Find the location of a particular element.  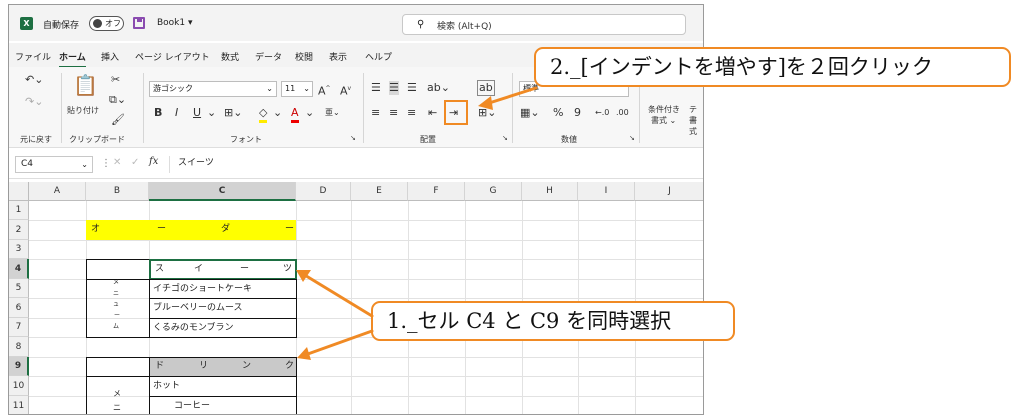

arrow-to-c4 is located at coordinates (337, 295).